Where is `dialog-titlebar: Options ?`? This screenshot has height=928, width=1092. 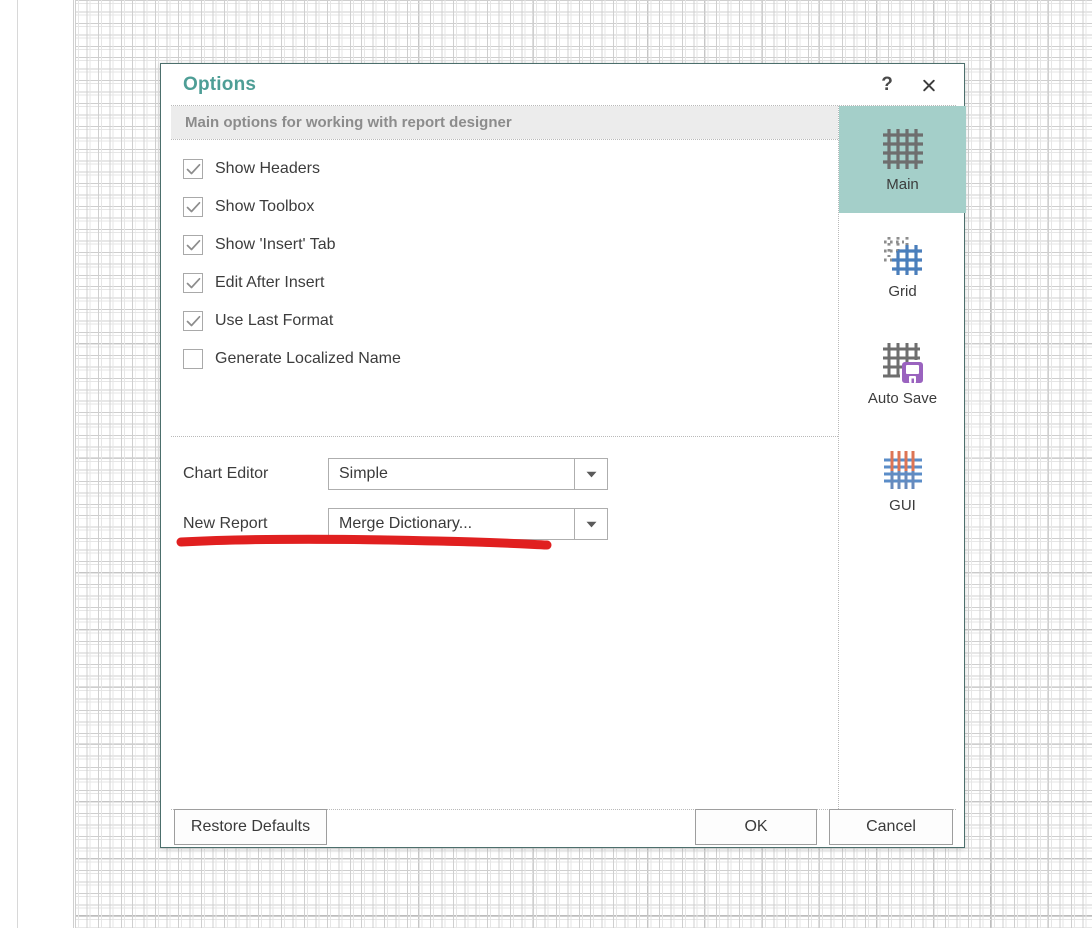
dialog-titlebar: Options ? is located at coordinates (562, 85).